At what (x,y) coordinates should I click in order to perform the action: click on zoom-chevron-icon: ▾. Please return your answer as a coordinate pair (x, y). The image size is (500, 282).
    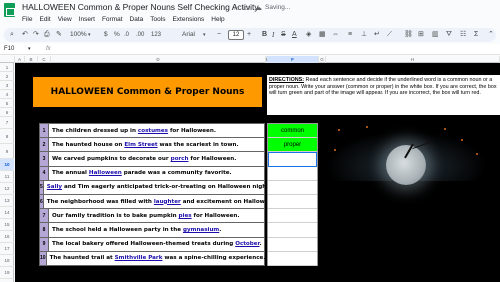
    Looking at the image, I should click on (89, 35).